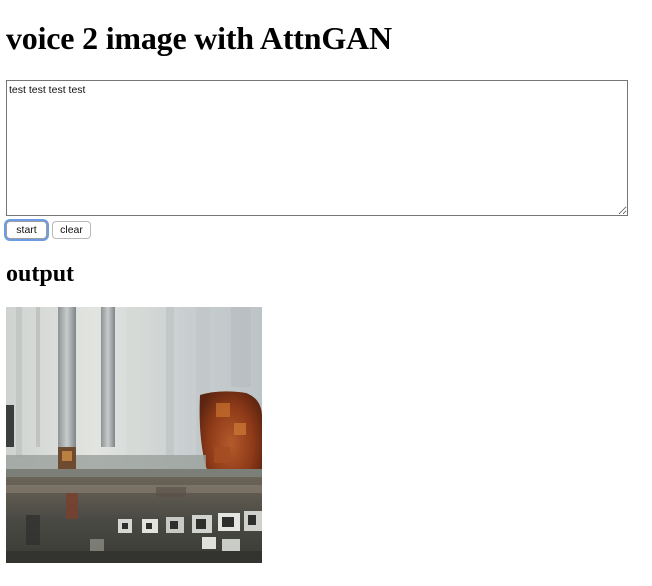 This screenshot has height=586, width=652. What do you see at coordinates (199, 38) in the screenshot?
I see `page-title: voice 2 image with AttnGAN` at bounding box center [199, 38].